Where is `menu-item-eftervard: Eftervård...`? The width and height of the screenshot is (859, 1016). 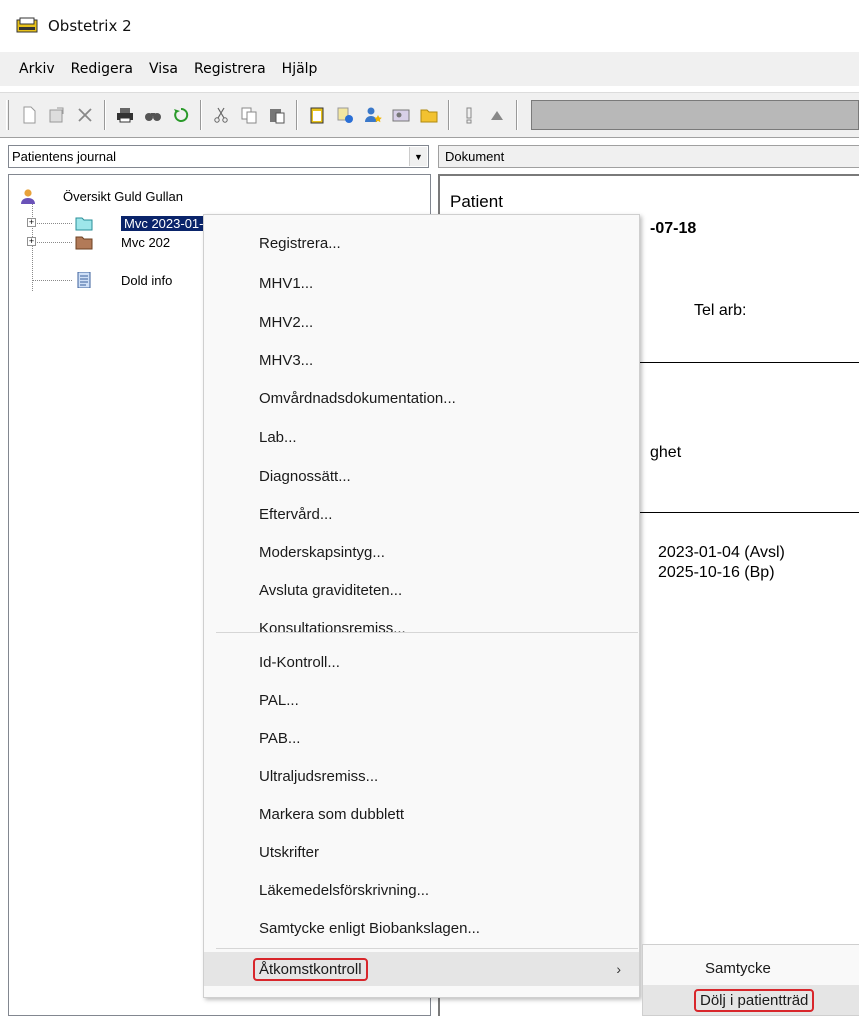
menu-item-eftervard: Eftervård... is located at coordinates (421, 514).